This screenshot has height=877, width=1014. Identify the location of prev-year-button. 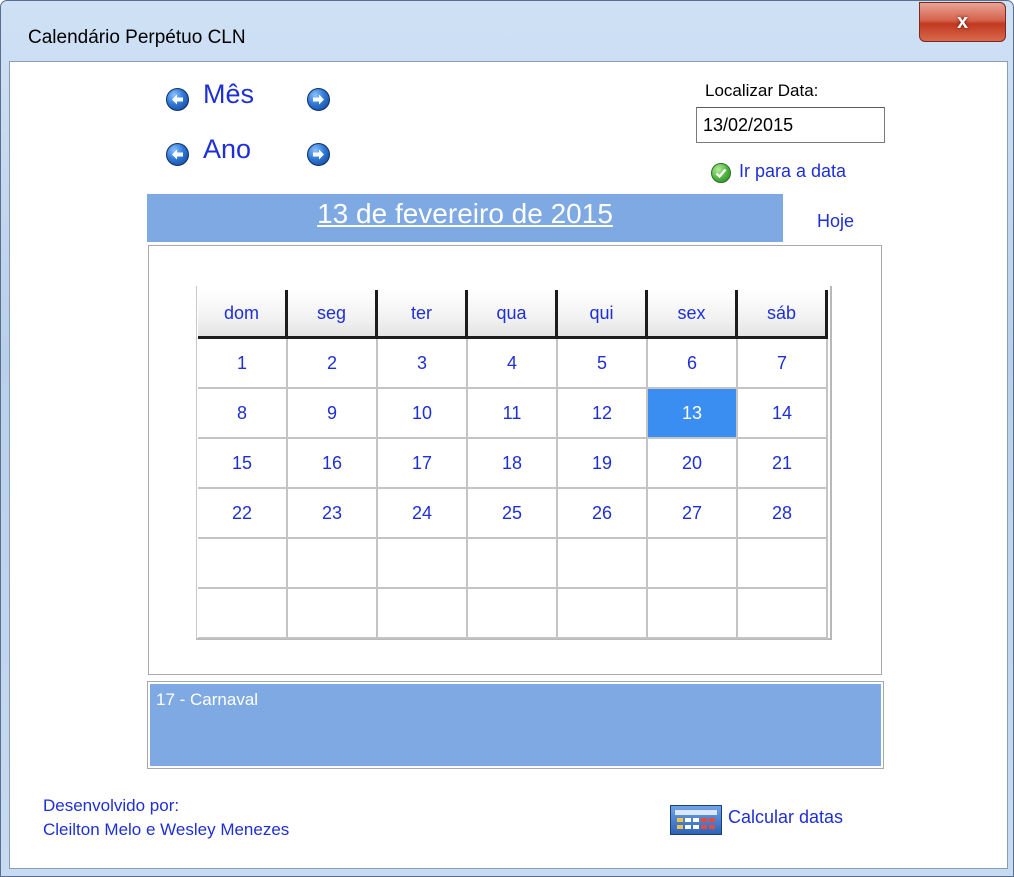
(177, 154).